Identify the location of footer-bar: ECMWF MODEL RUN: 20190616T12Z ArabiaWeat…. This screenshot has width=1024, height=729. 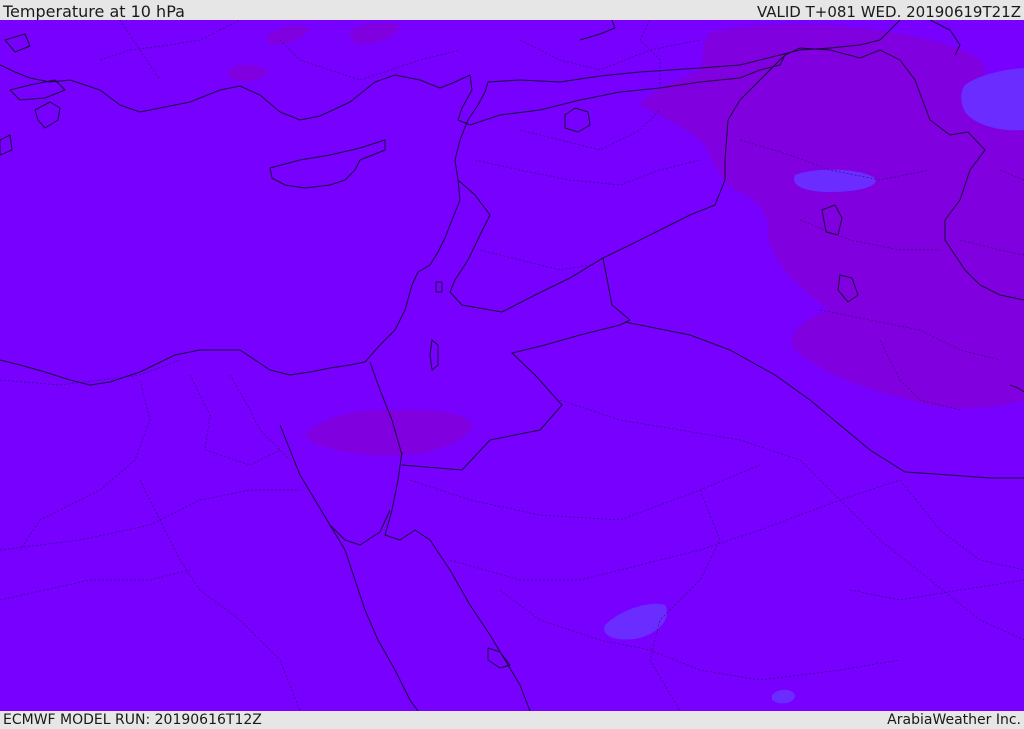
(512, 720).